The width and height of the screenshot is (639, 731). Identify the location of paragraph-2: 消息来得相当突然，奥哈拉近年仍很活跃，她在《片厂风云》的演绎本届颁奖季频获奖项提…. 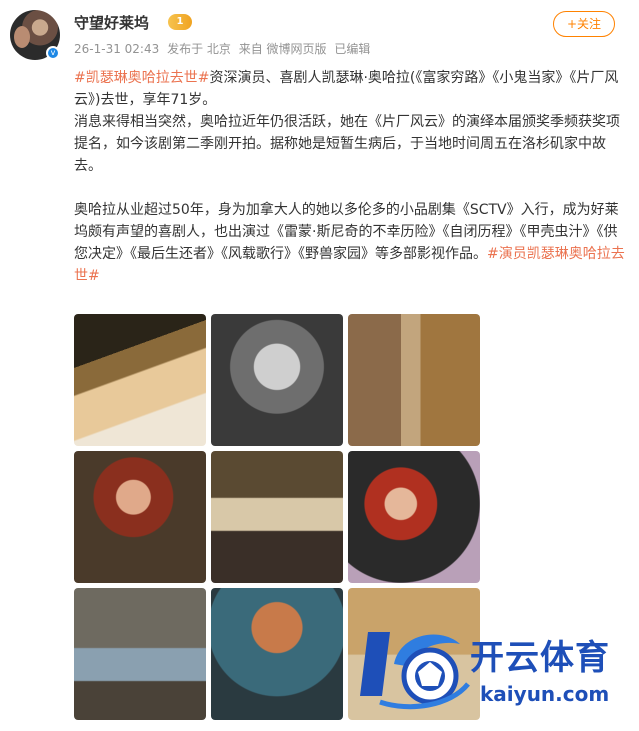
(347, 144).